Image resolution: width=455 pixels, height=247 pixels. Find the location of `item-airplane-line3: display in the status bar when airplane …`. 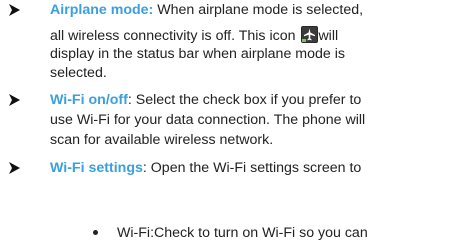

item-airplane-line3: display in the status bar when airplane … is located at coordinates (197, 54).